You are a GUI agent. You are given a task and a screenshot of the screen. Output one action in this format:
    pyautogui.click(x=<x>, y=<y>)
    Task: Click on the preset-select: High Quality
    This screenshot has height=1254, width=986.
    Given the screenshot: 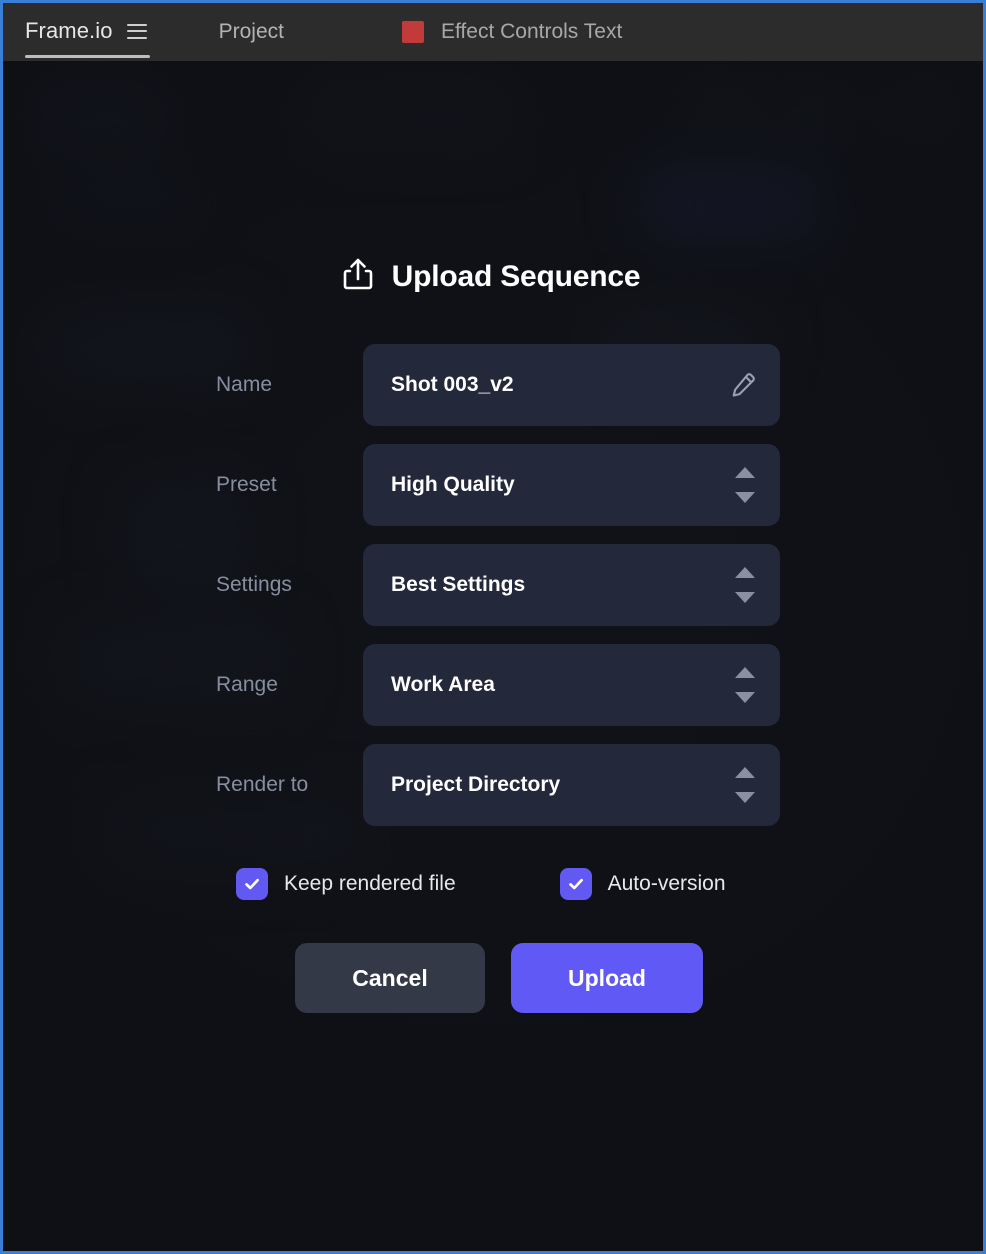 What is the action you would take?
    pyautogui.click(x=571, y=485)
    